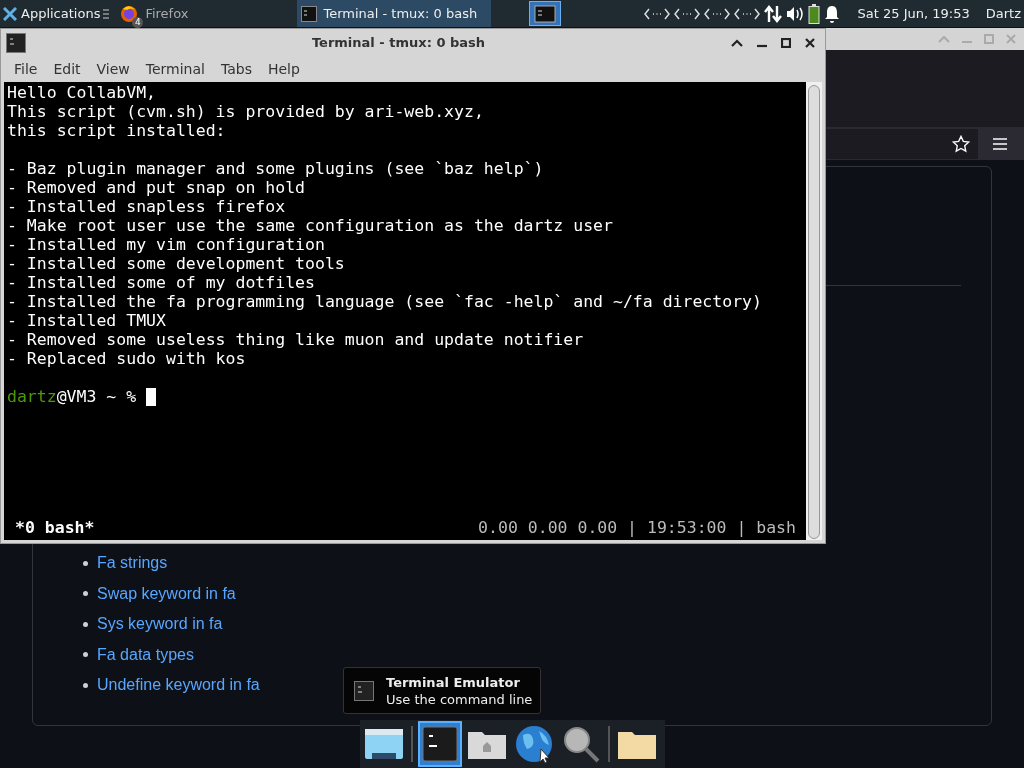  What do you see at coordinates (106, 13) in the screenshot?
I see `menu-icon` at bounding box center [106, 13].